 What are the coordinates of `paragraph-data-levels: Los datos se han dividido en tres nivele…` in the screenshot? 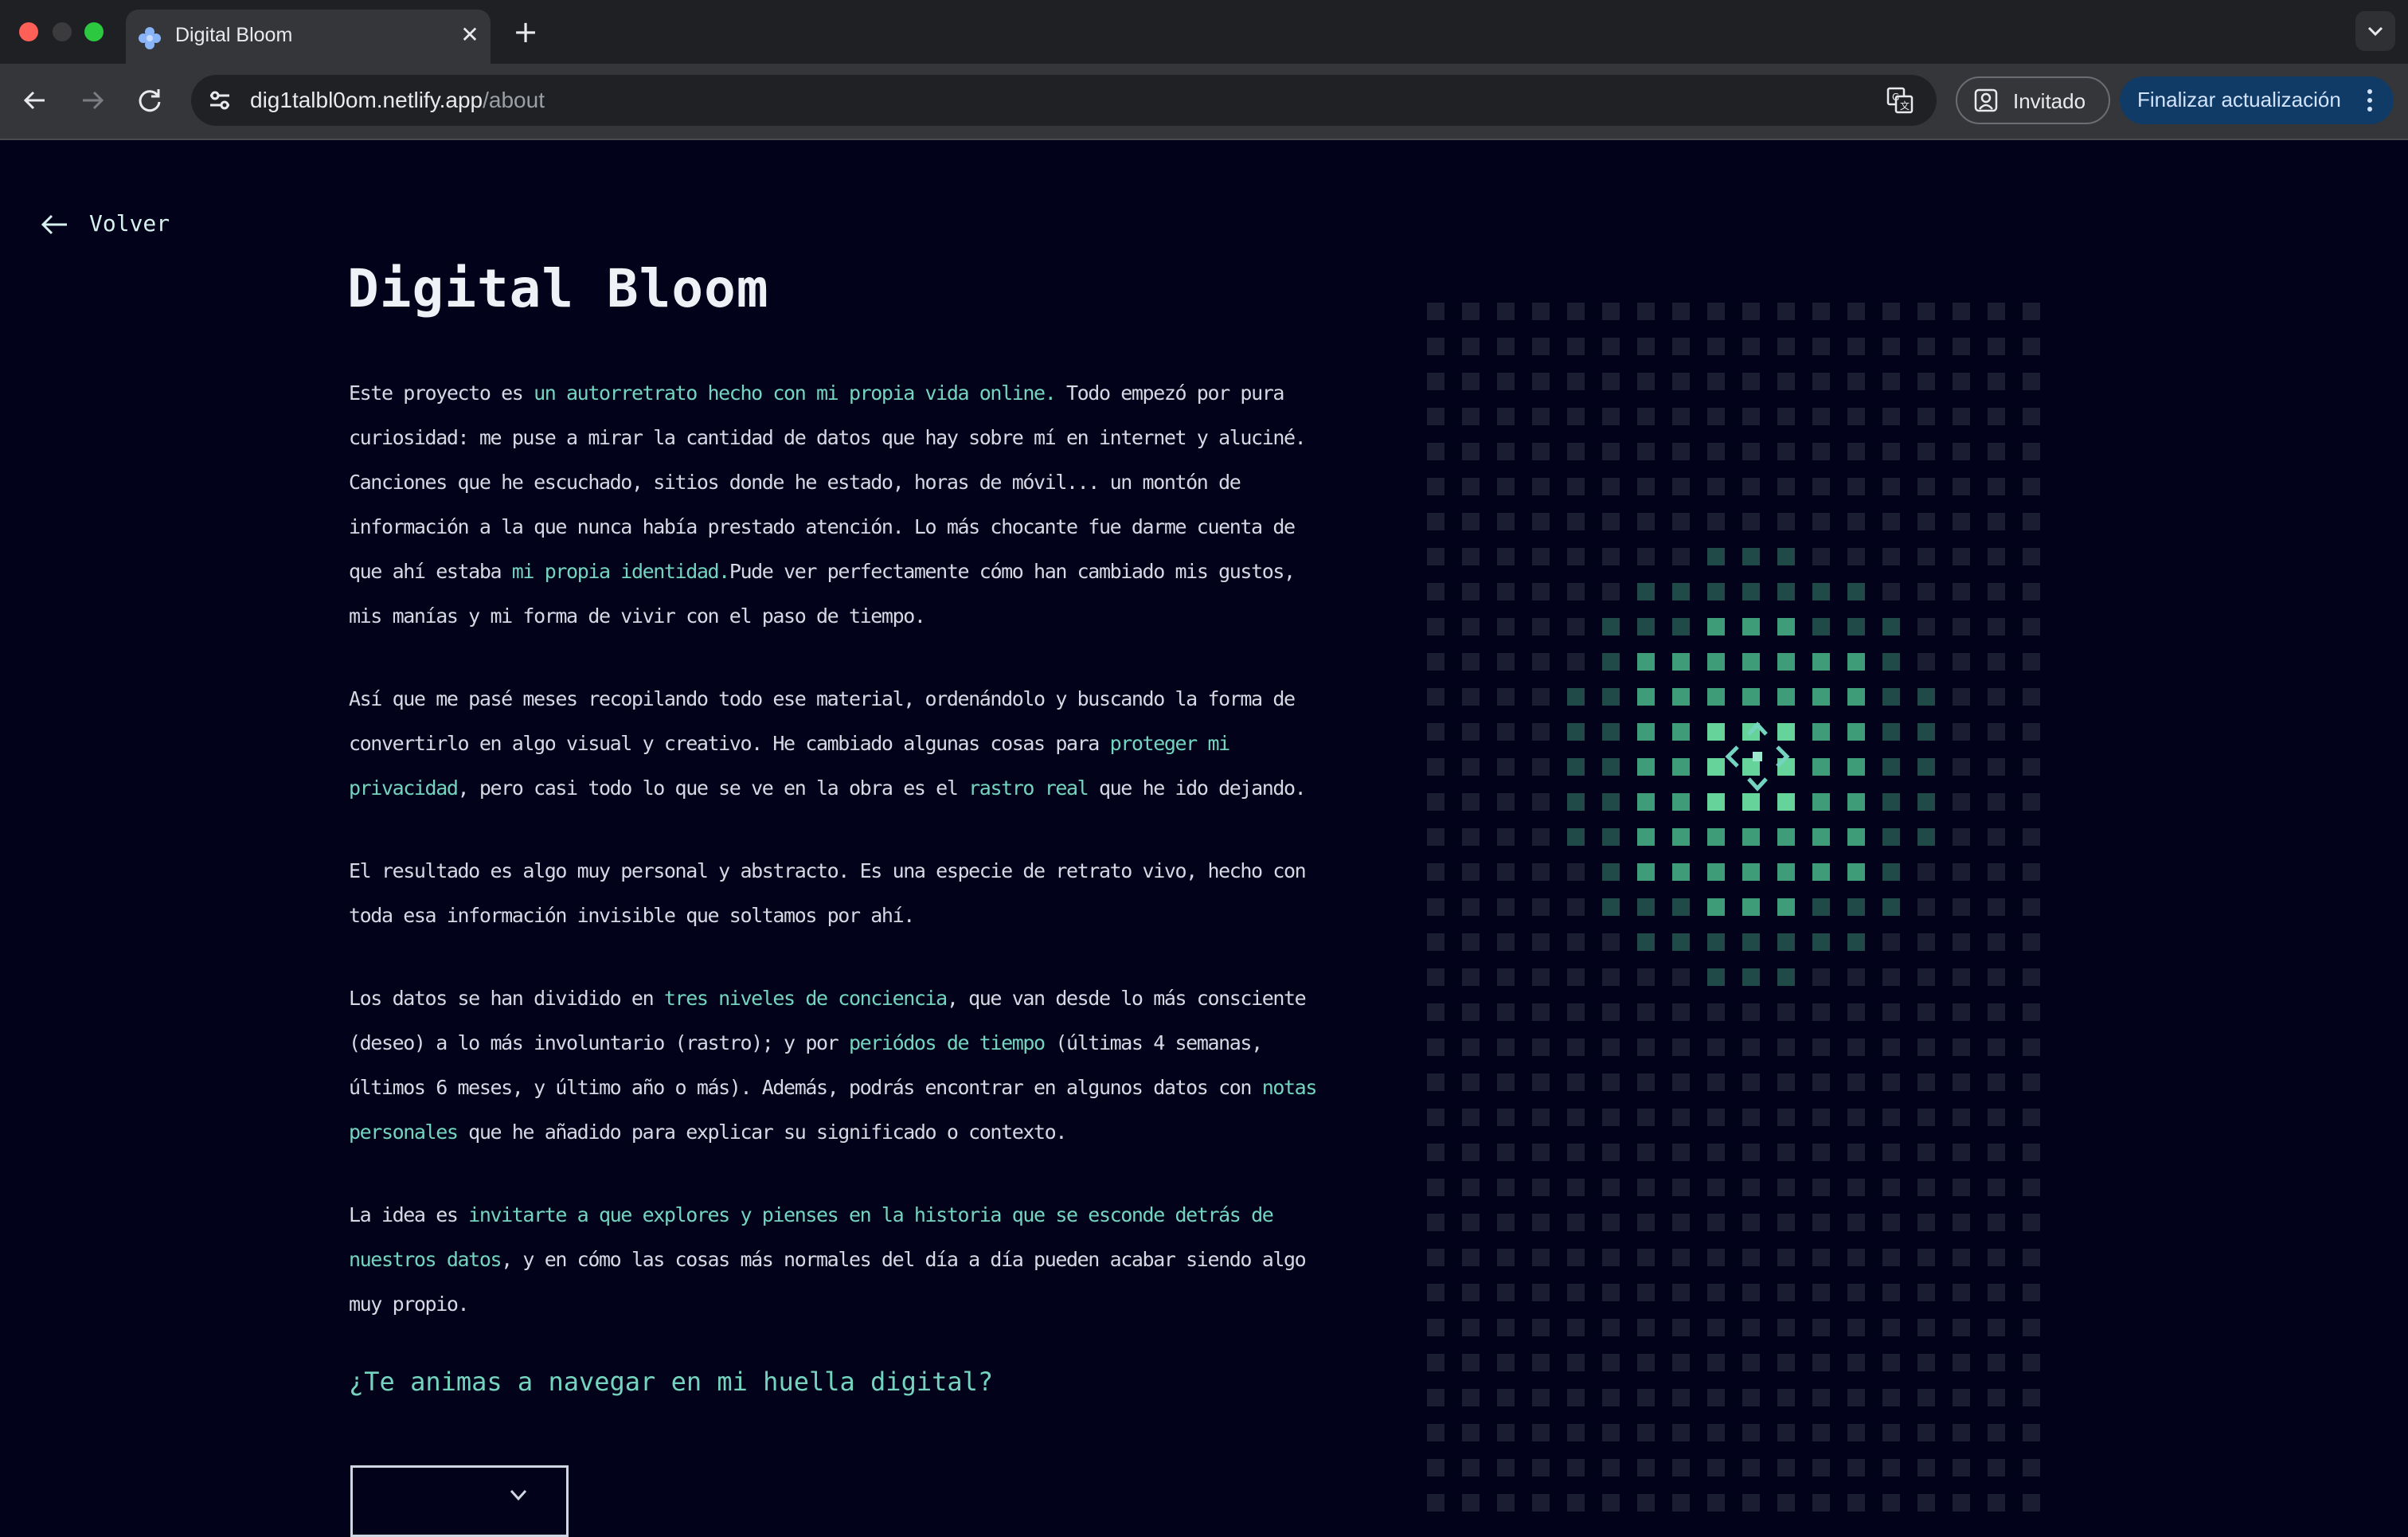 It's located at (834, 1065).